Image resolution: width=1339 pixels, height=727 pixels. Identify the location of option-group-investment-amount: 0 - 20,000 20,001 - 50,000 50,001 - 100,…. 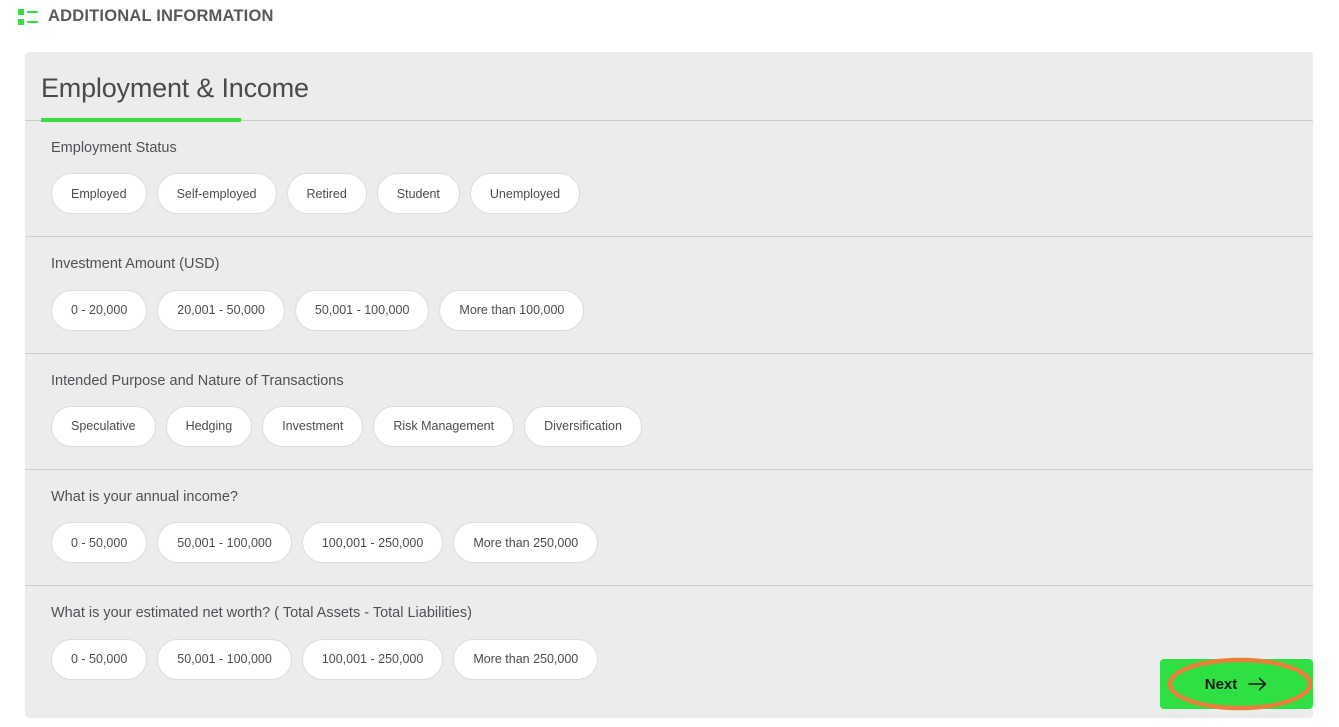
(669, 310).